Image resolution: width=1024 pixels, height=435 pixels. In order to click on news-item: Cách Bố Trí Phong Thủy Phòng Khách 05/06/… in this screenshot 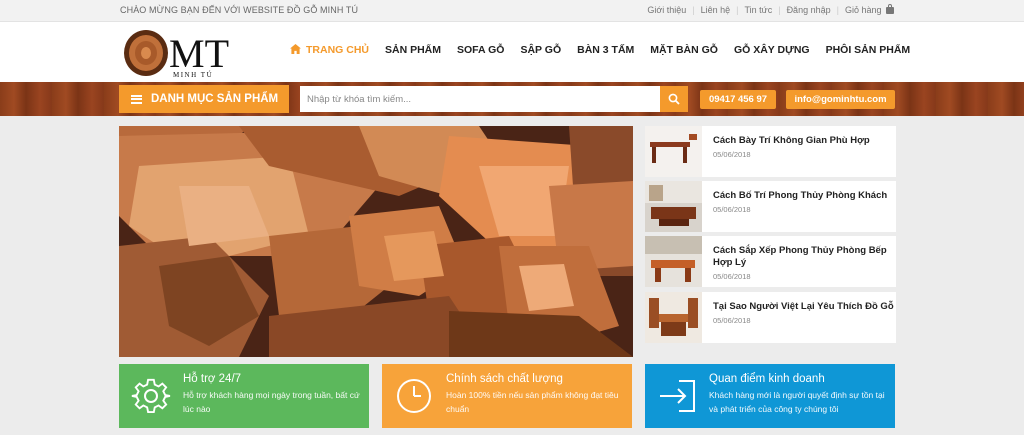, I will do `click(770, 206)`.